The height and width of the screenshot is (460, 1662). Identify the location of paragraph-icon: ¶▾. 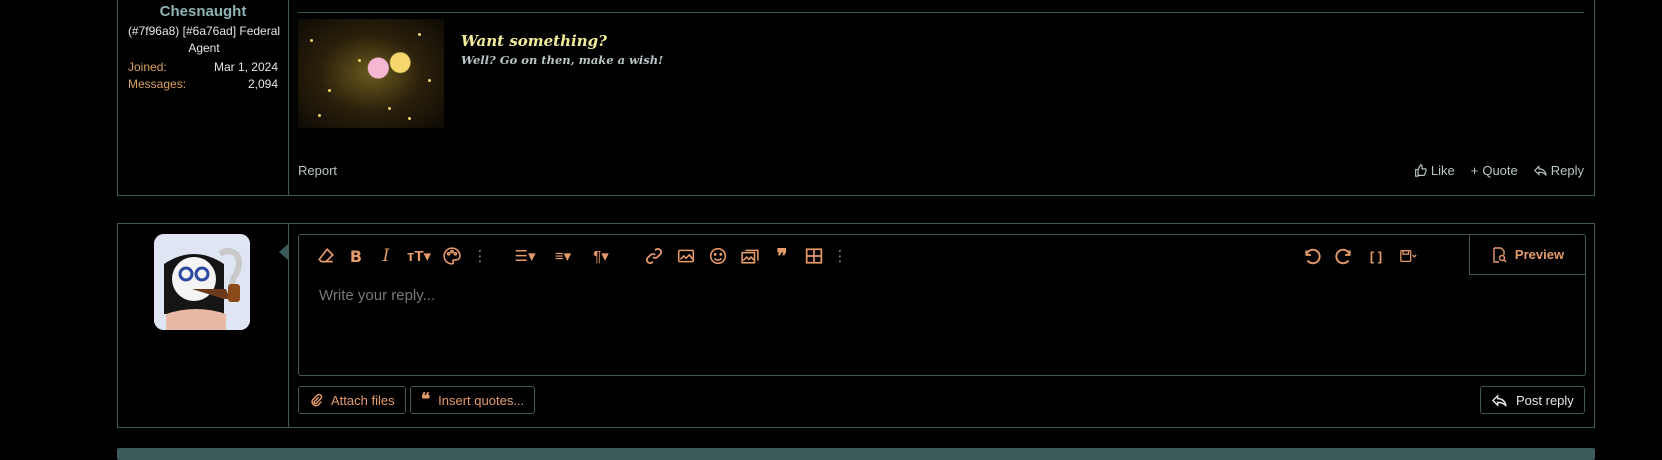
(601, 256).